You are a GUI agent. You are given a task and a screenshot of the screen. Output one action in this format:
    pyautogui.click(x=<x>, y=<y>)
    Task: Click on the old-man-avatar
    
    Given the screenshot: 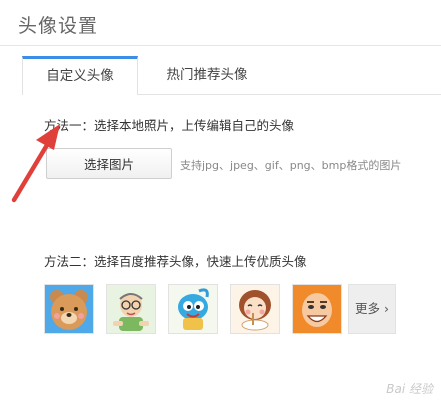 What is the action you would take?
    pyautogui.click(x=131, y=309)
    